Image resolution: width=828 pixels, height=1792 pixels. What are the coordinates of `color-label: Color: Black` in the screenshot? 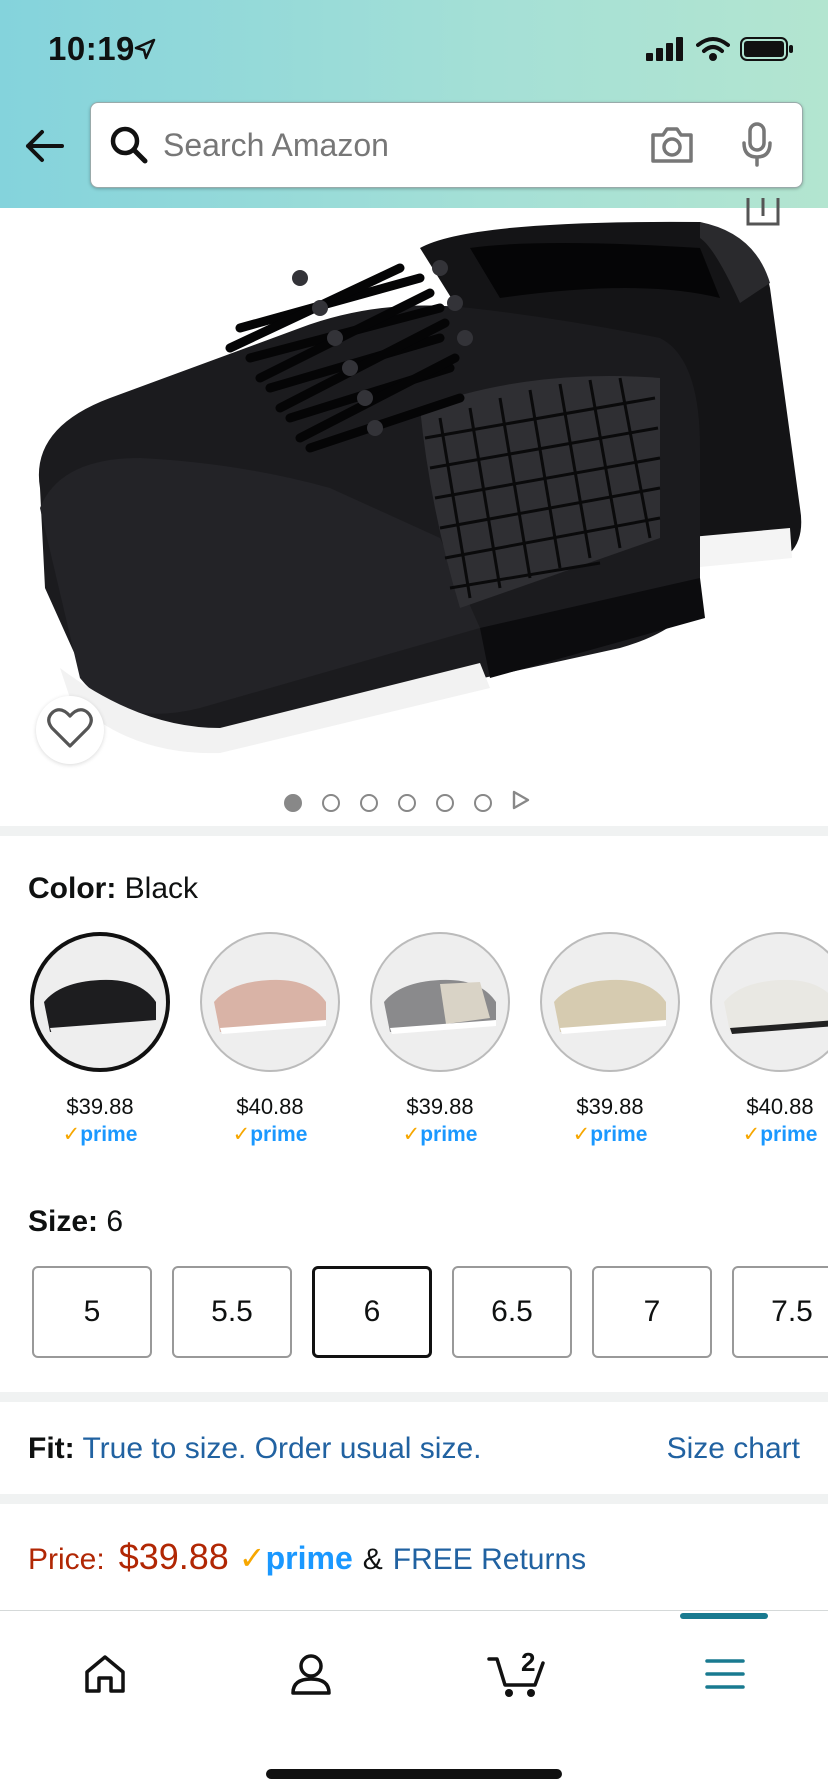 It's located at (113, 889).